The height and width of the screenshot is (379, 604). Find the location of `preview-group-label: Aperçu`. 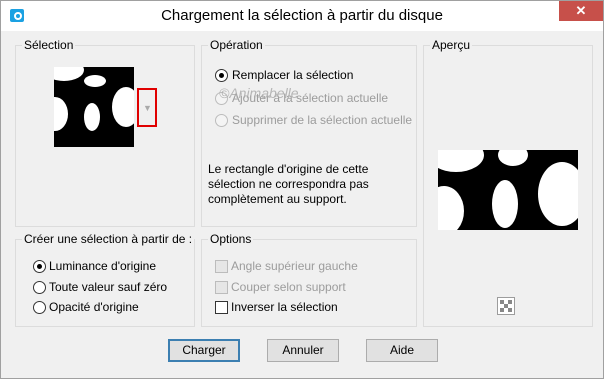

preview-group-label: Aperçu is located at coordinates (451, 45).